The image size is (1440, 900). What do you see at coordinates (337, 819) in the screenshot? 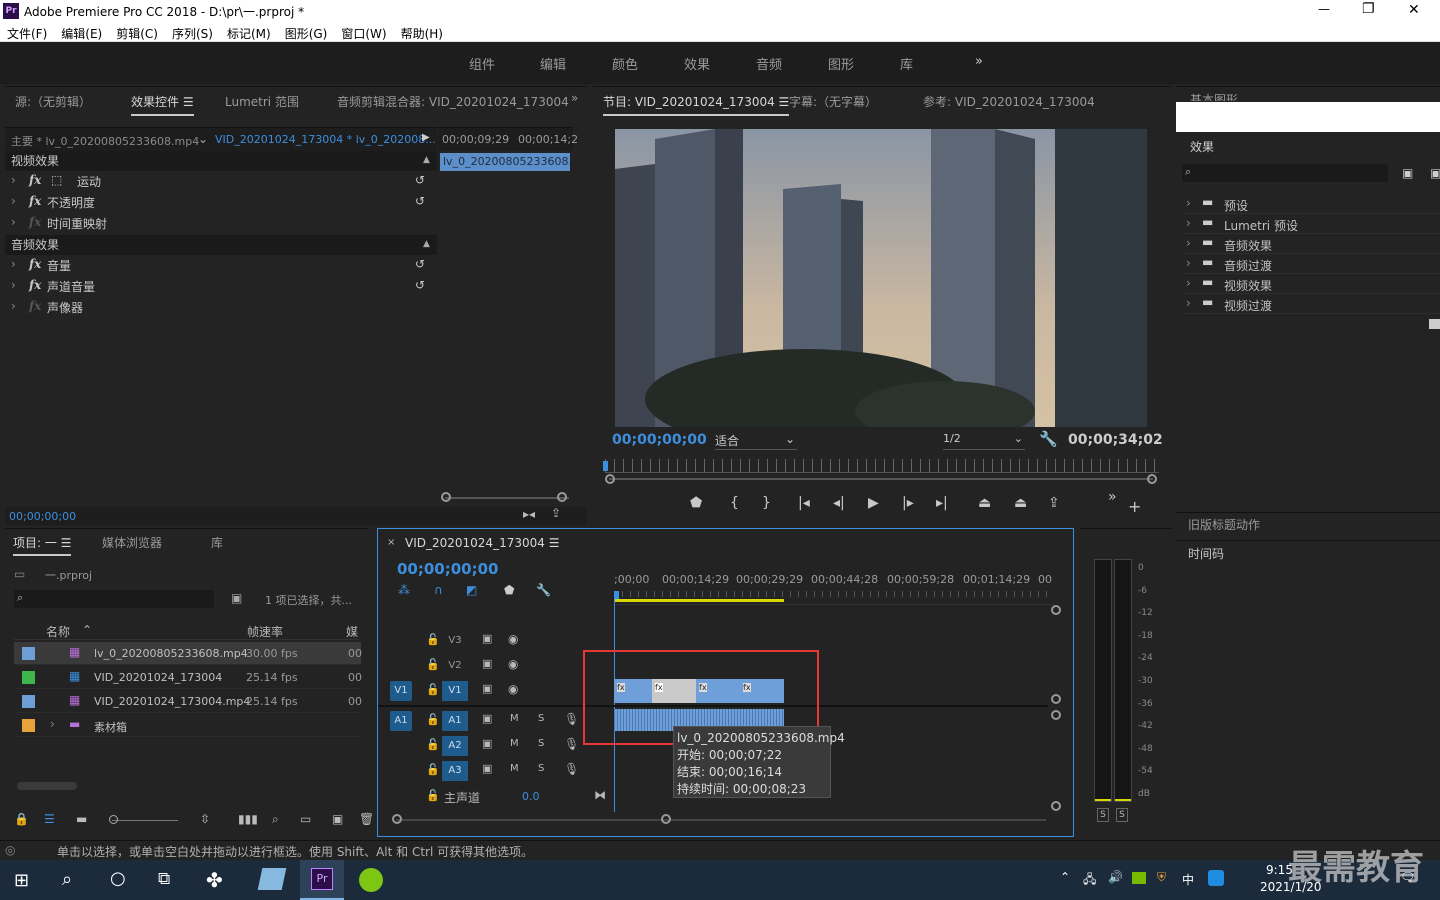
I see `new-item-icon: ▣` at bounding box center [337, 819].